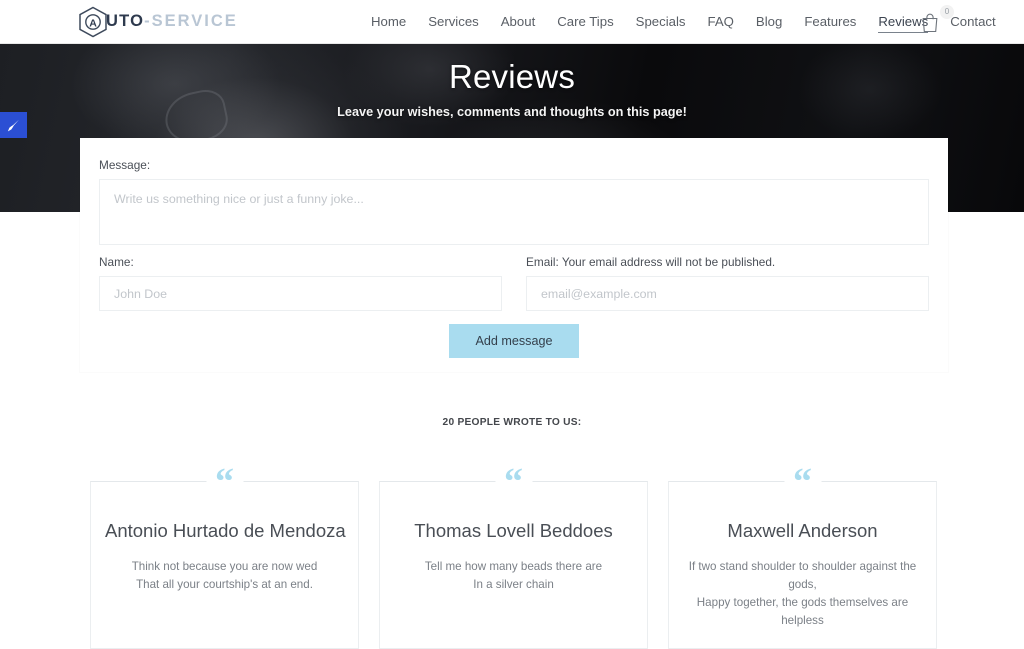  I want to click on nav-item-features: Features, so click(830, 22).